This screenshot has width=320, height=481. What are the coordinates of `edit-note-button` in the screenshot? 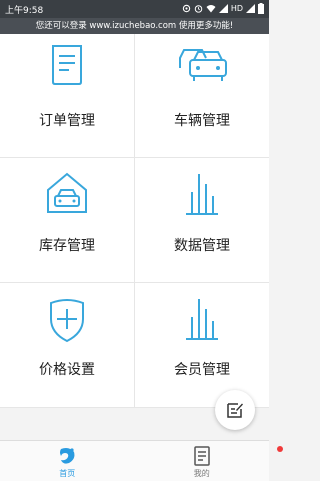 It's located at (235, 410).